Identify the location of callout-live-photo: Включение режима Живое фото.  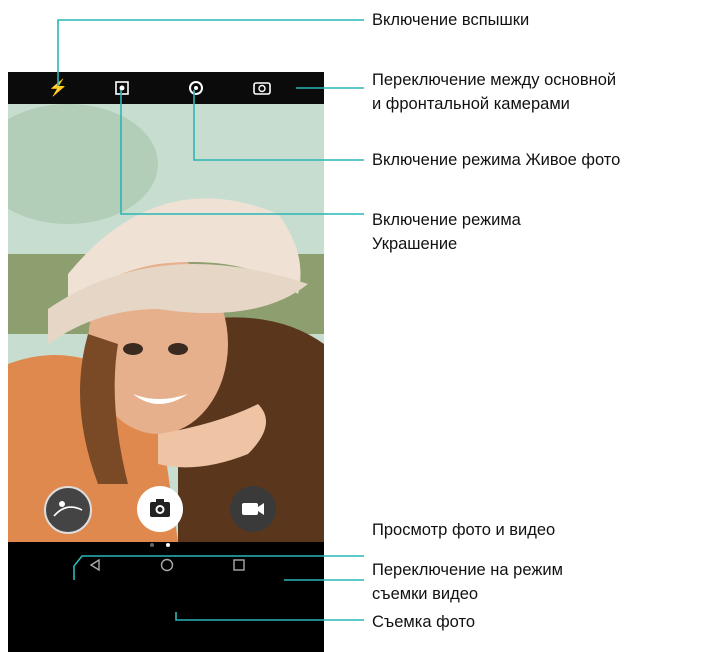
(496, 160).